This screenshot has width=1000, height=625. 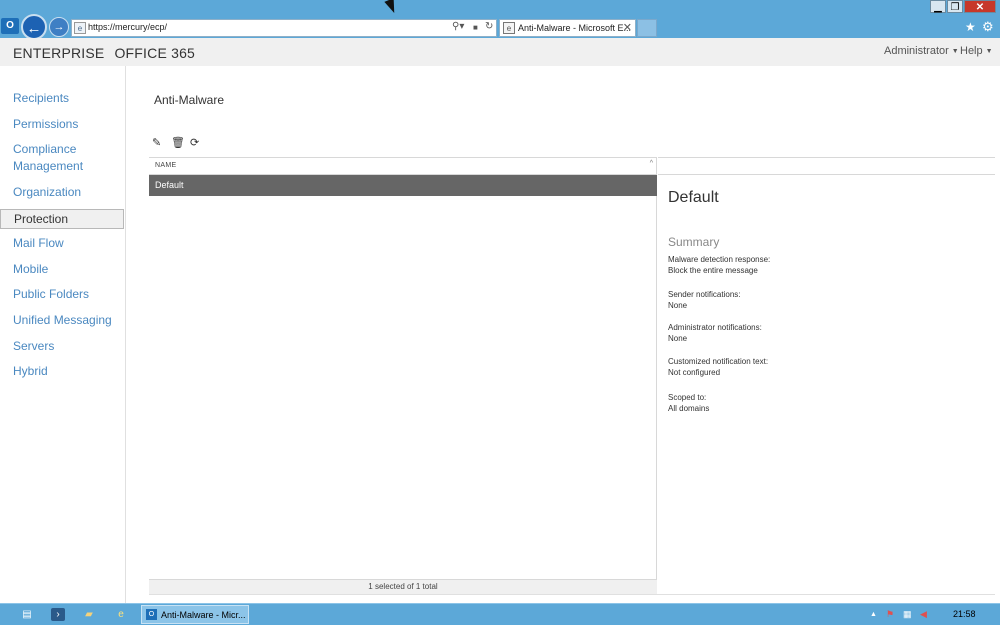 What do you see at coordinates (694, 242) in the screenshot?
I see `summary-heading: Summary` at bounding box center [694, 242].